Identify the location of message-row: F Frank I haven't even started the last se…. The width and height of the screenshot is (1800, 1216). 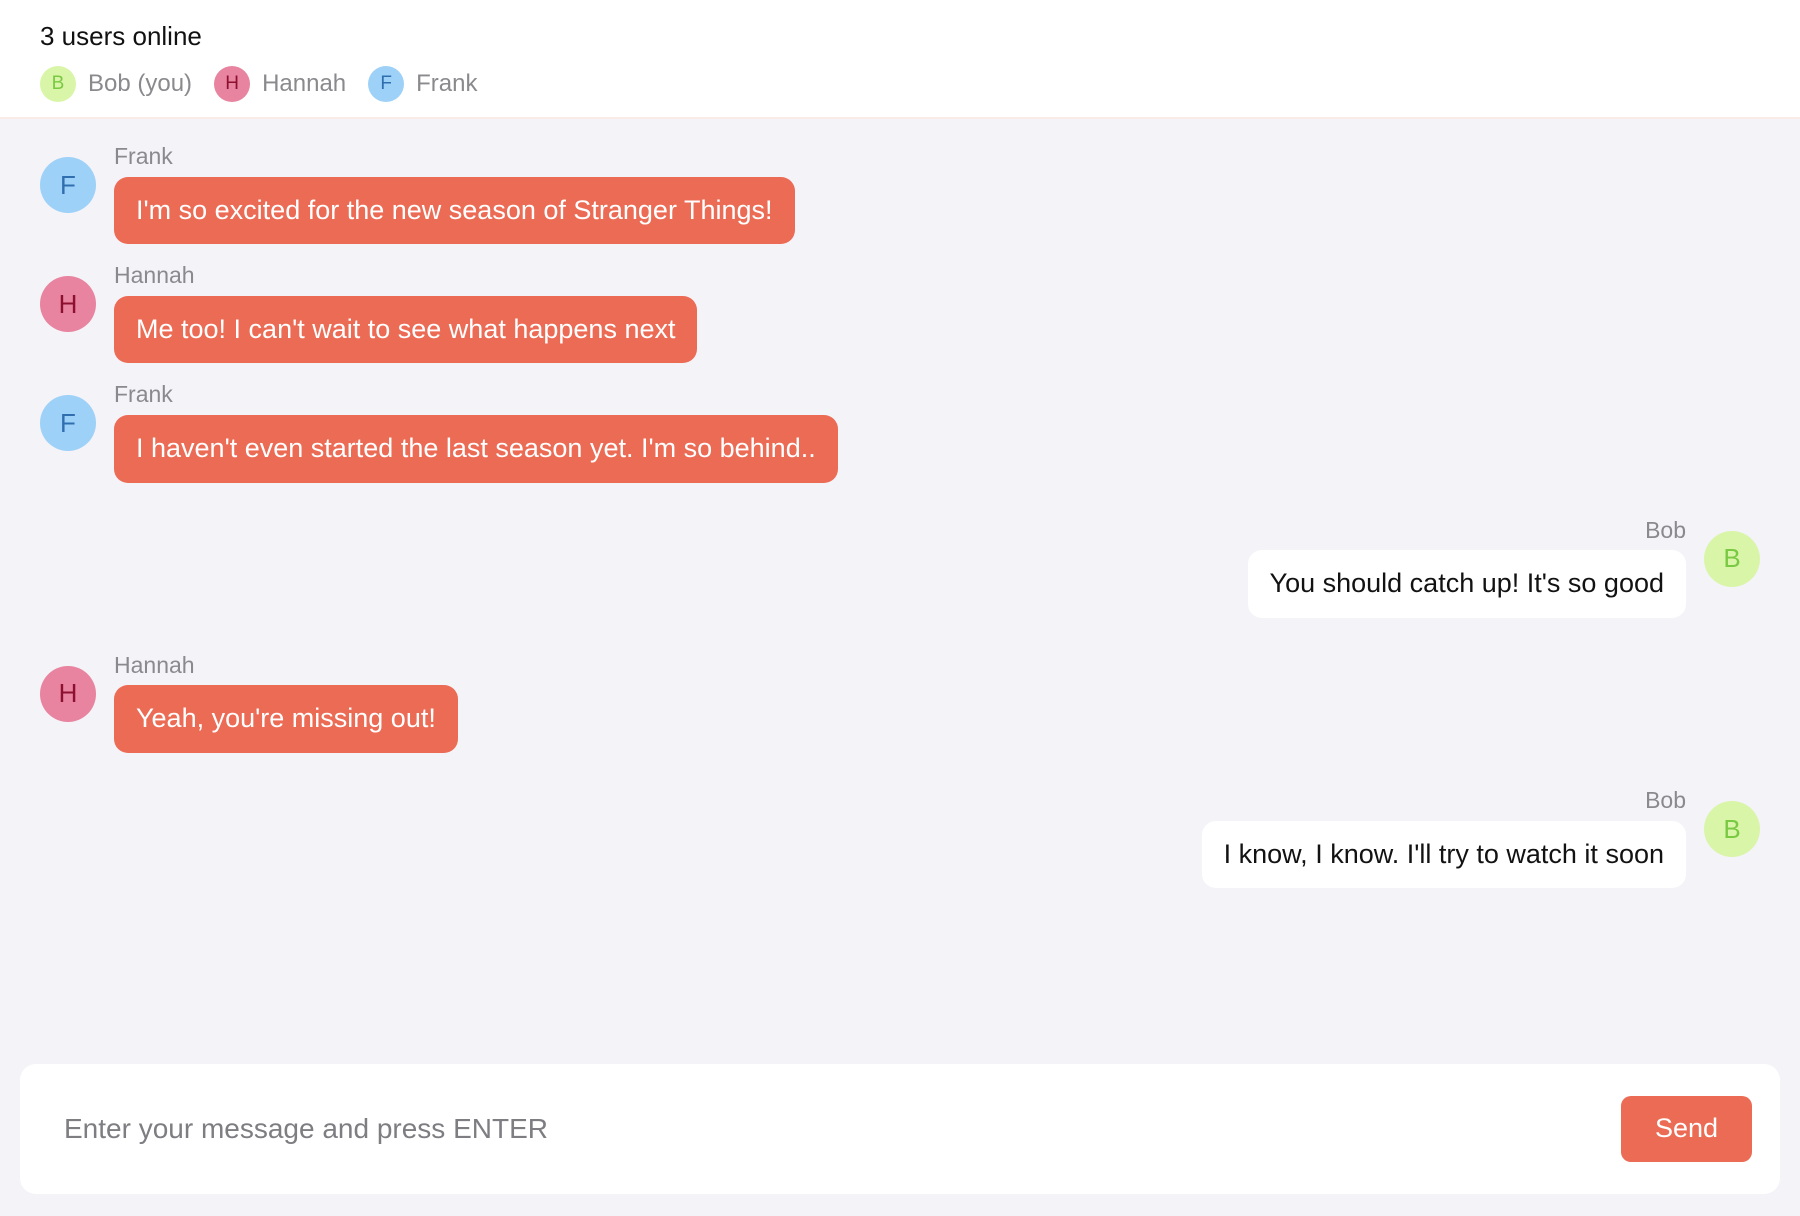
(900, 432).